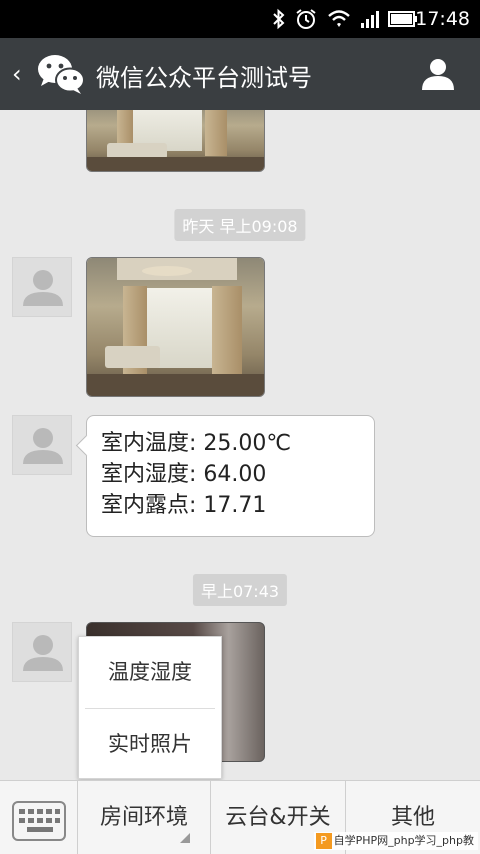 The width and height of the screenshot is (480, 854). I want to click on keyboard-icon, so click(39, 821).